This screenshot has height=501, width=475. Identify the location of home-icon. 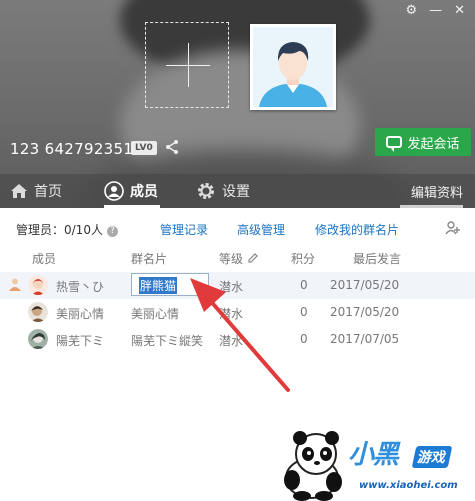
(19, 191).